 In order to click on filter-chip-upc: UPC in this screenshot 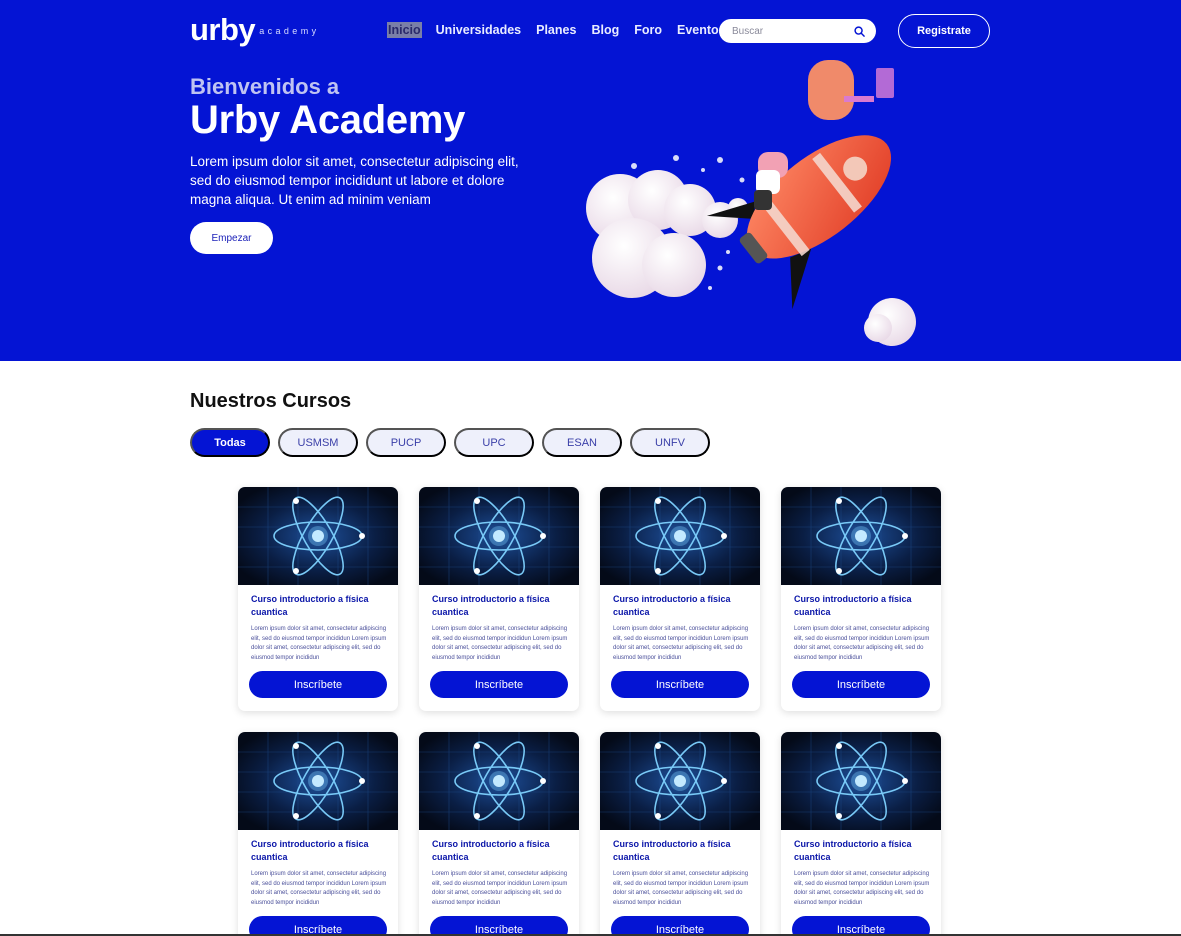, I will do `click(494, 442)`.